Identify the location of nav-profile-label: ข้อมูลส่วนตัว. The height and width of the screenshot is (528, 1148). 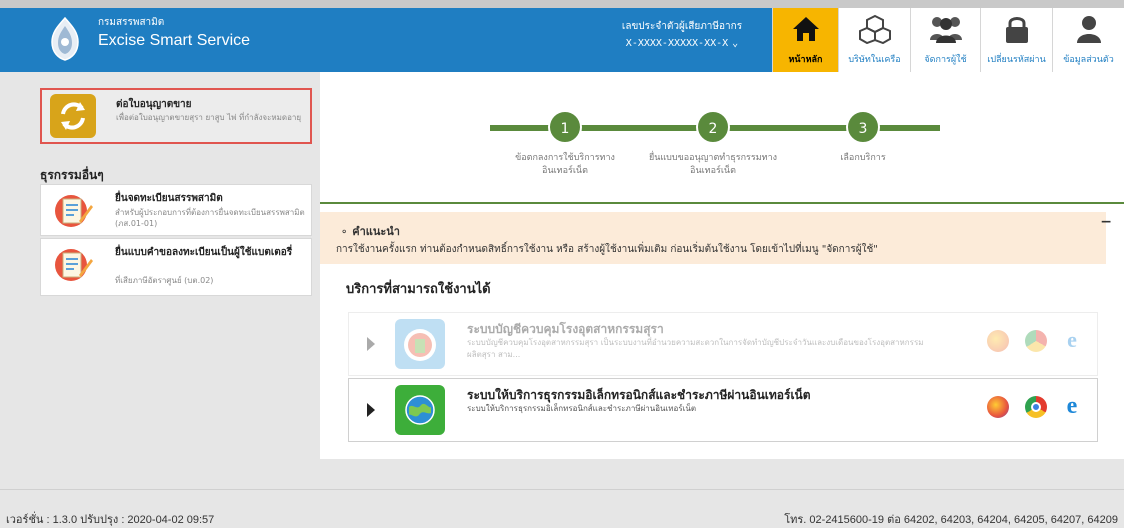
(1088, 60).